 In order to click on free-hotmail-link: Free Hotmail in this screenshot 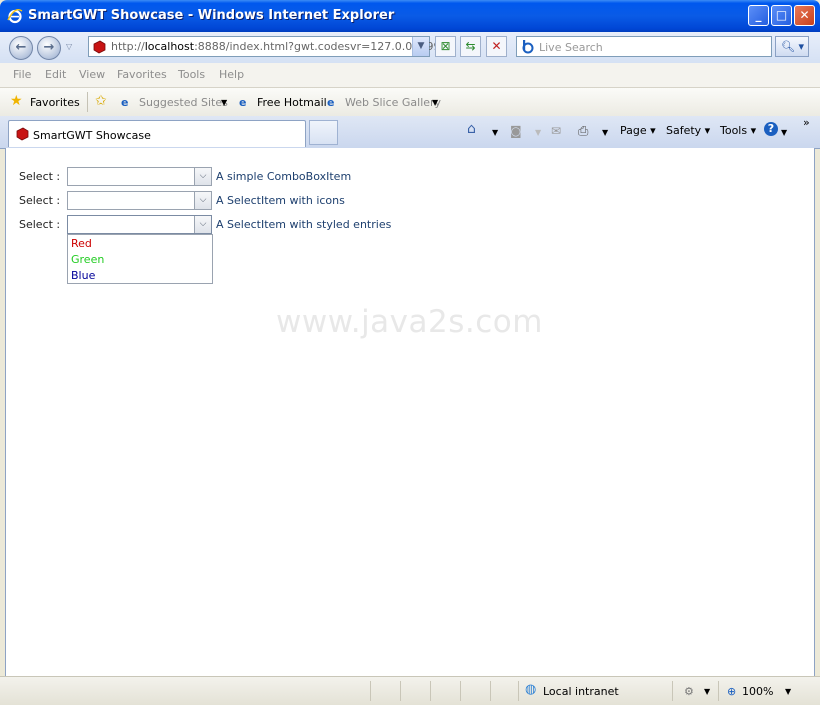, I will do `click(292, 102)`.